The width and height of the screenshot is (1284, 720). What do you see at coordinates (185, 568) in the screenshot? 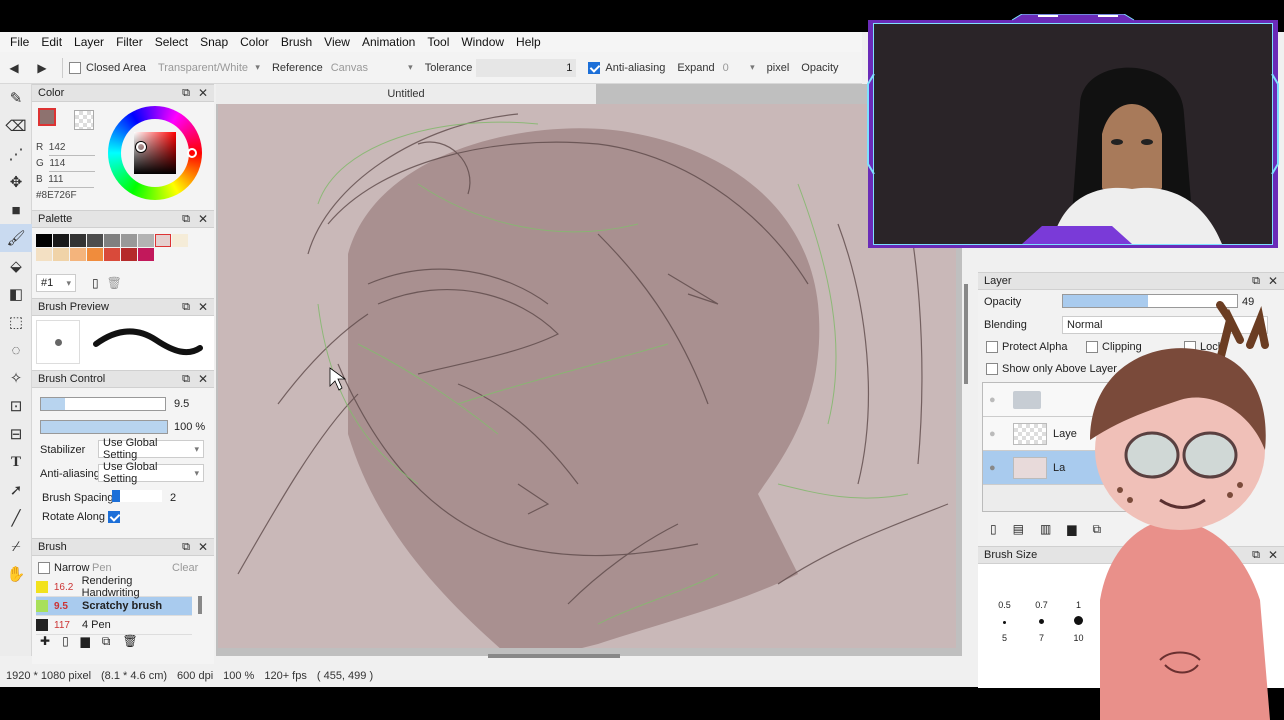
I see `clear-button: Clear` at bounding box center [185, 568].